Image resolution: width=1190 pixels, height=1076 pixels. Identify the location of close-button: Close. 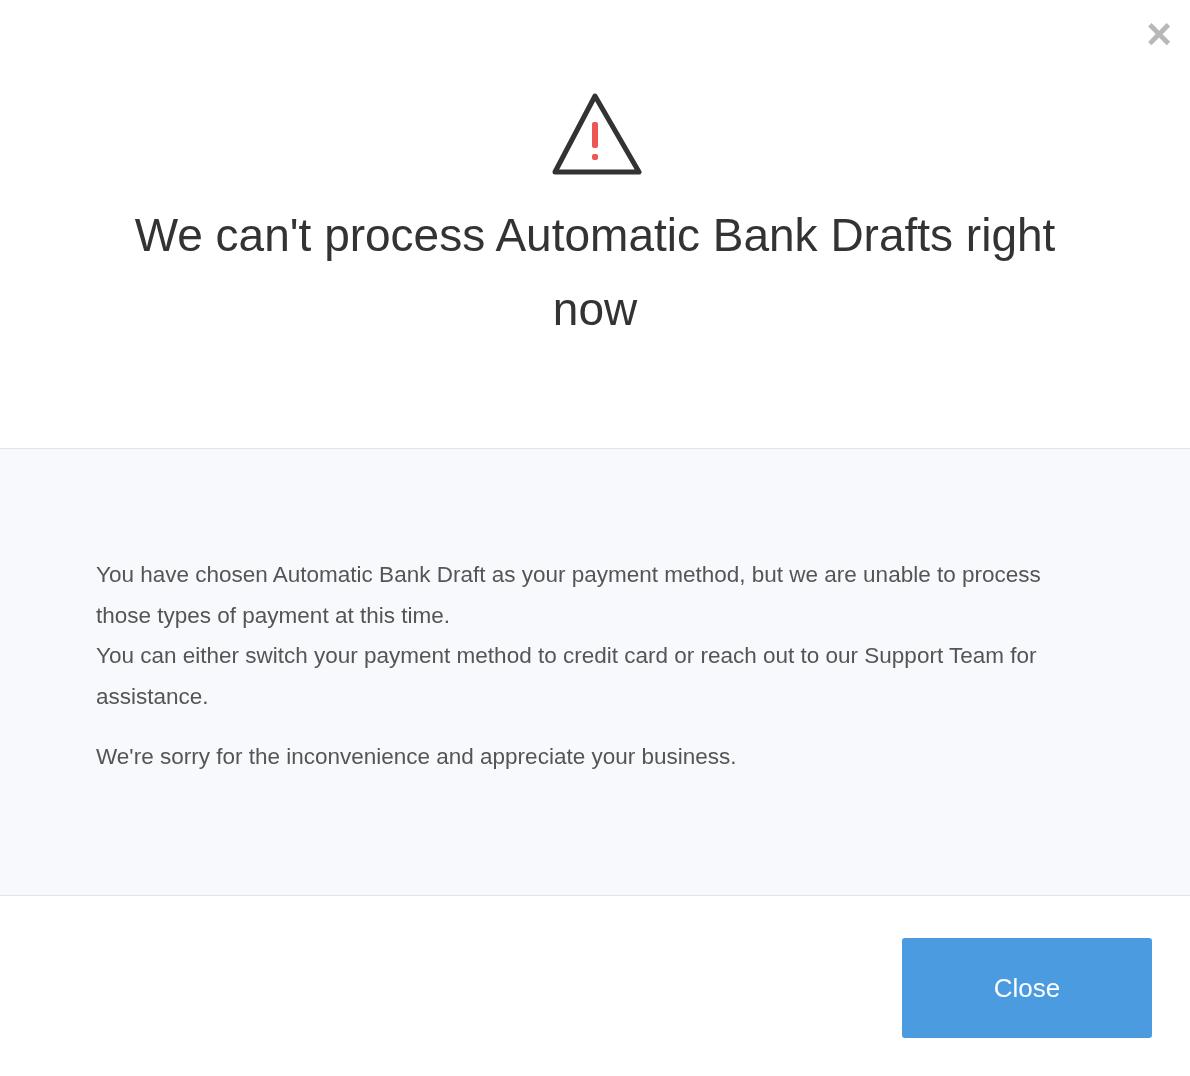
(1027, 988).